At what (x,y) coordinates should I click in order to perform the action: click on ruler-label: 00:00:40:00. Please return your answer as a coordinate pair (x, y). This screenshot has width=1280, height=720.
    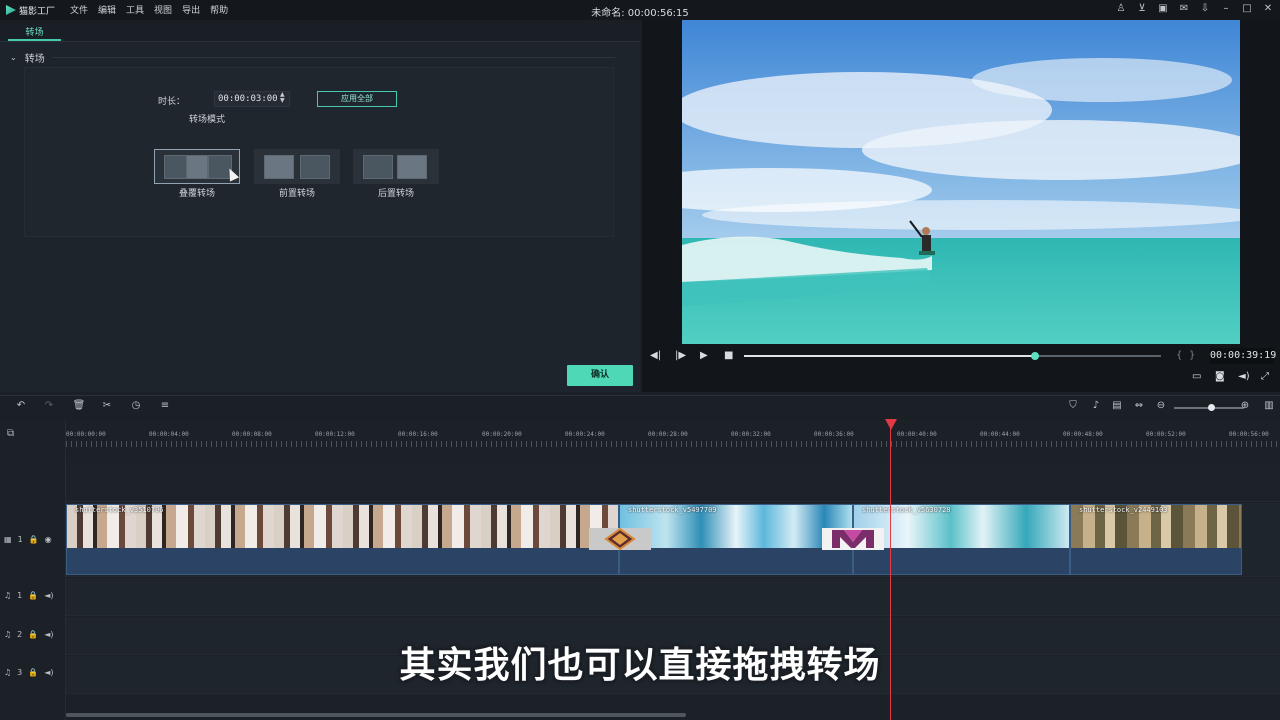
    Looking at the image, I should click on (917, 434).